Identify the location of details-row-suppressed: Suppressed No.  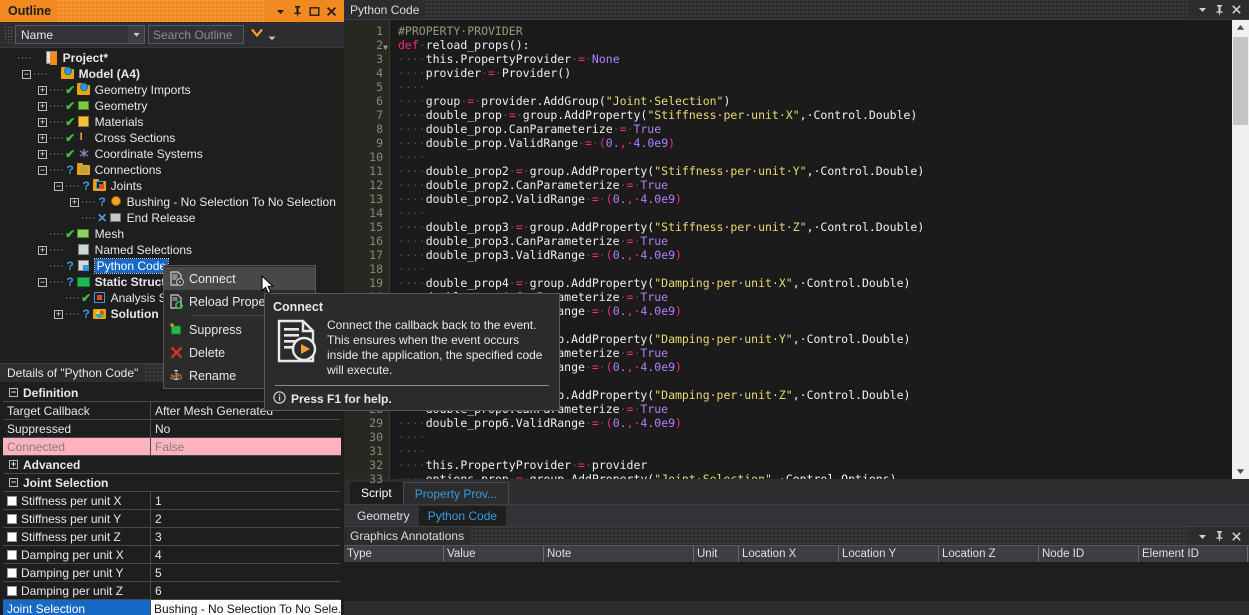
(172, 429).